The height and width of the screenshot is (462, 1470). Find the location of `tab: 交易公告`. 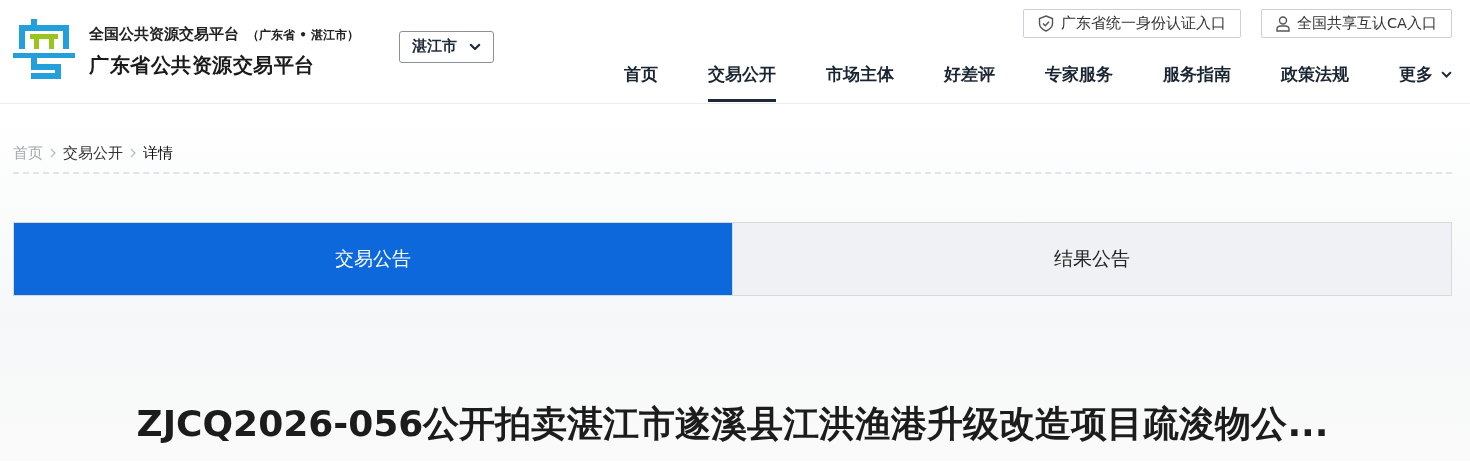

tab: 交易公告 is located at coordinates (373, 259).